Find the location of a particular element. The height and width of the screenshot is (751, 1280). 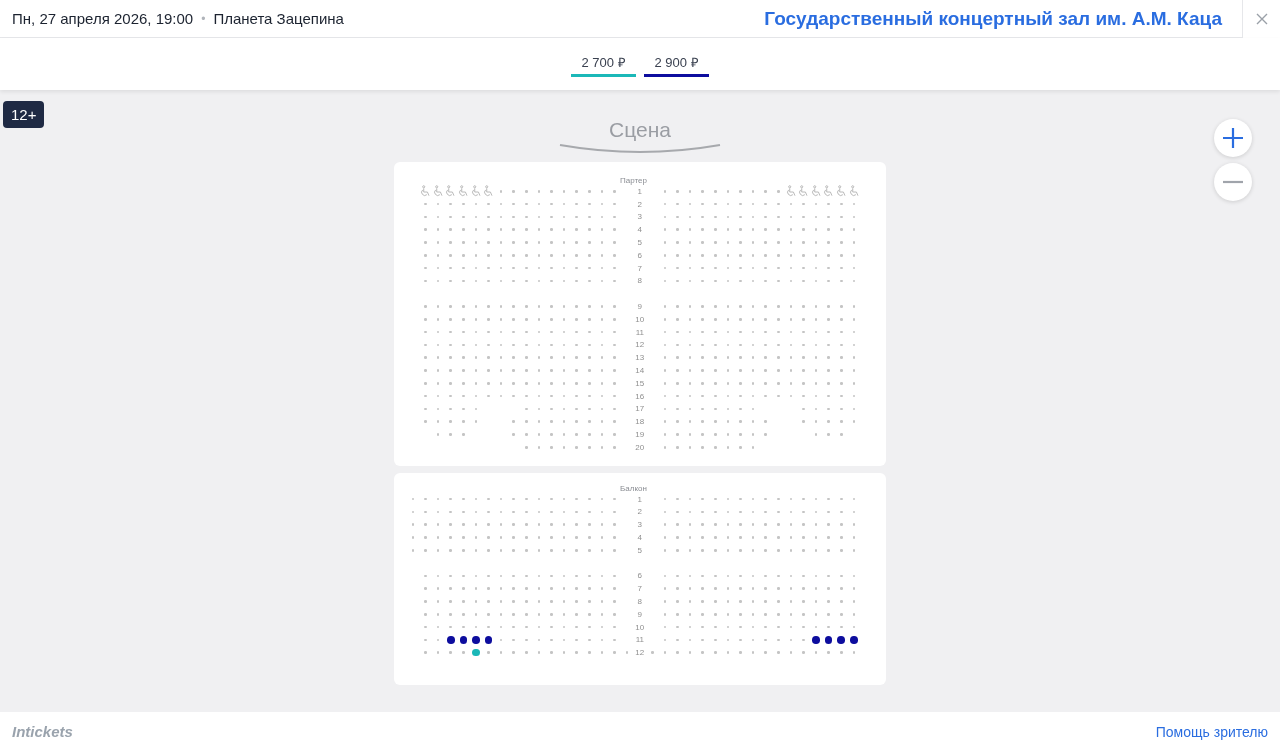

price-tab: 2 900 ₽ is located at coordinates (676, 64).